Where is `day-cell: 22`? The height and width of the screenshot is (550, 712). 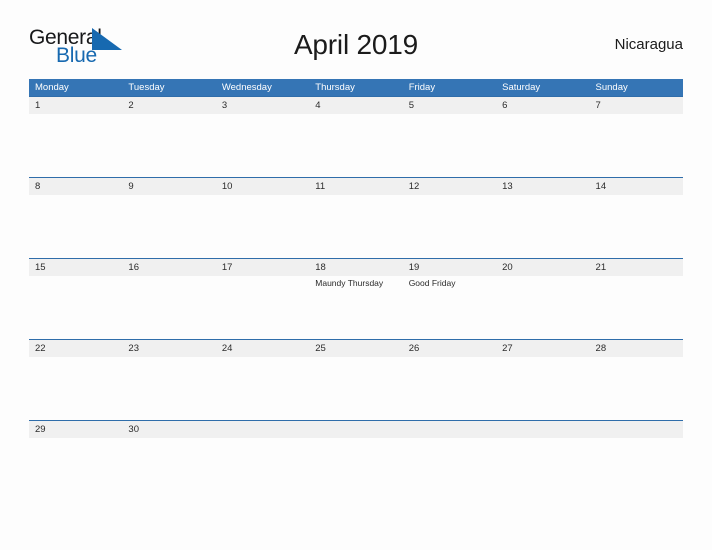 day-cell: 22 is located at coordinates (76, 380).